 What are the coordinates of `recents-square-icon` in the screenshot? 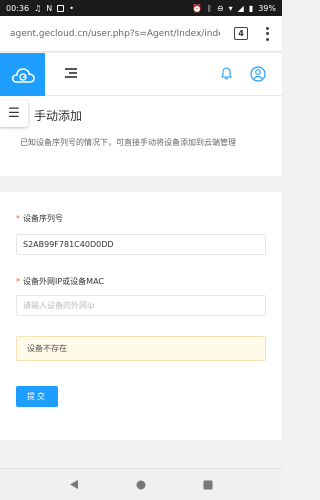 It's located at (208, 485).